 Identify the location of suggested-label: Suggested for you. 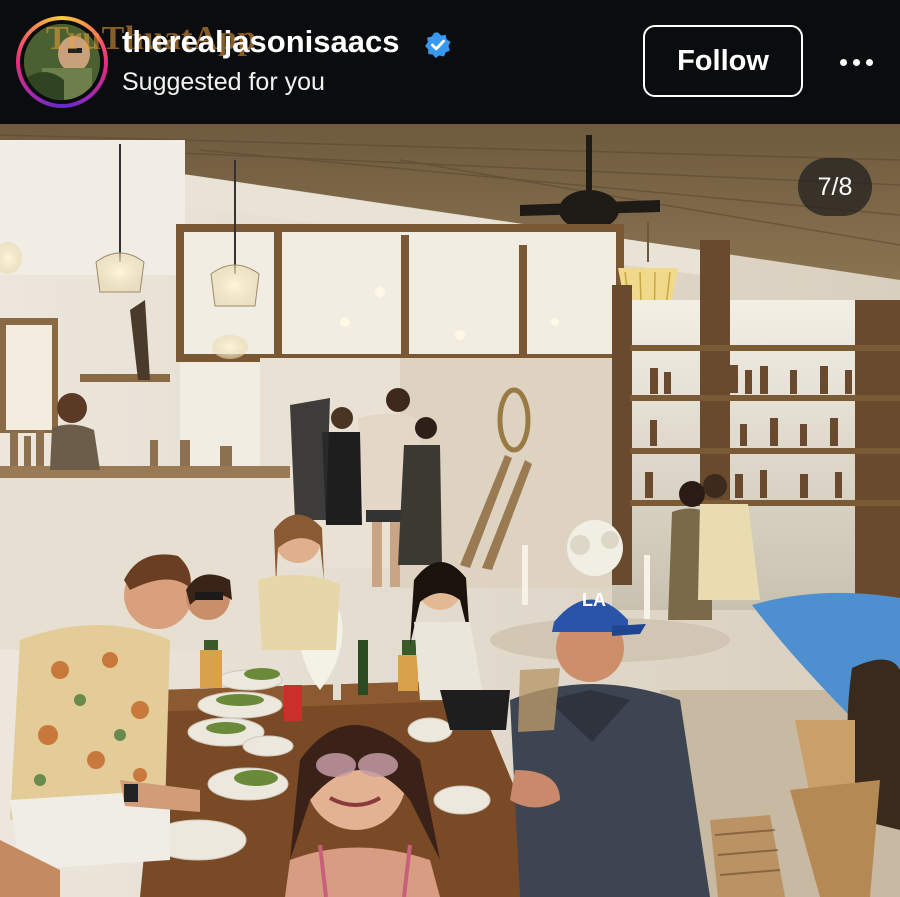
(223, 82).